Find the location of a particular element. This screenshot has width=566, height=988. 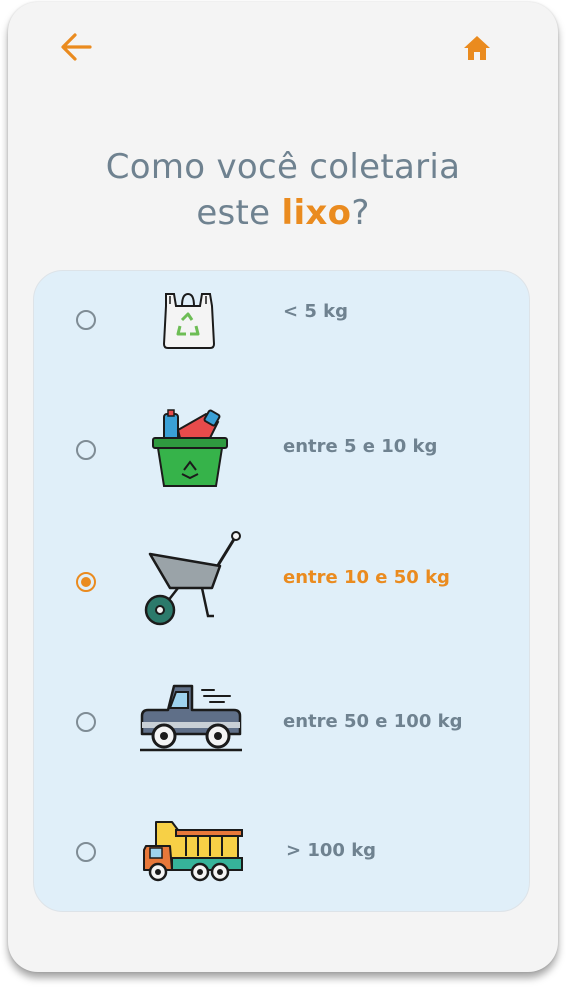

back-button is located at coordinates (76, 47).